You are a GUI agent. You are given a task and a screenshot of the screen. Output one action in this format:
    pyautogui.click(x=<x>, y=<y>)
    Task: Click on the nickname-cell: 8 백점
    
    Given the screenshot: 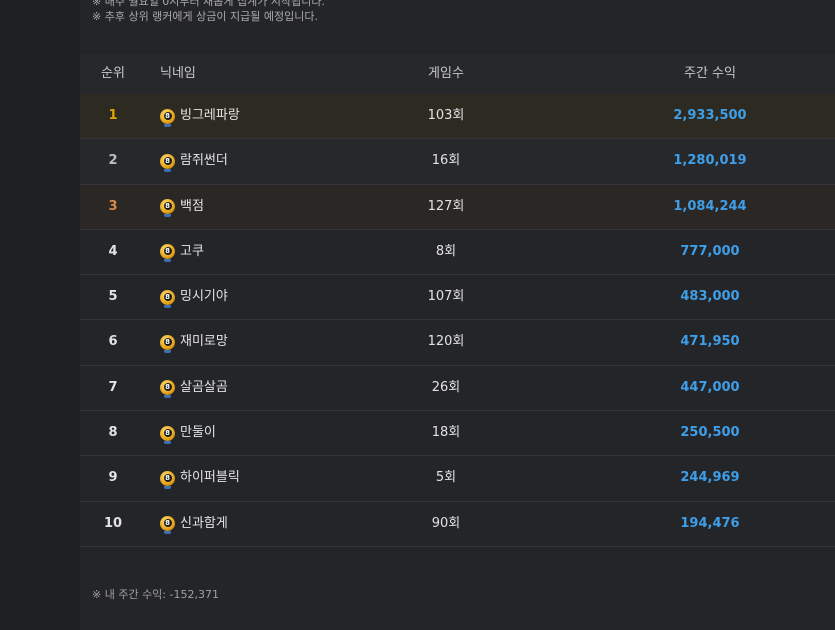 What is the action you would take?
    pyautogui.click(x=182, y=207)
    